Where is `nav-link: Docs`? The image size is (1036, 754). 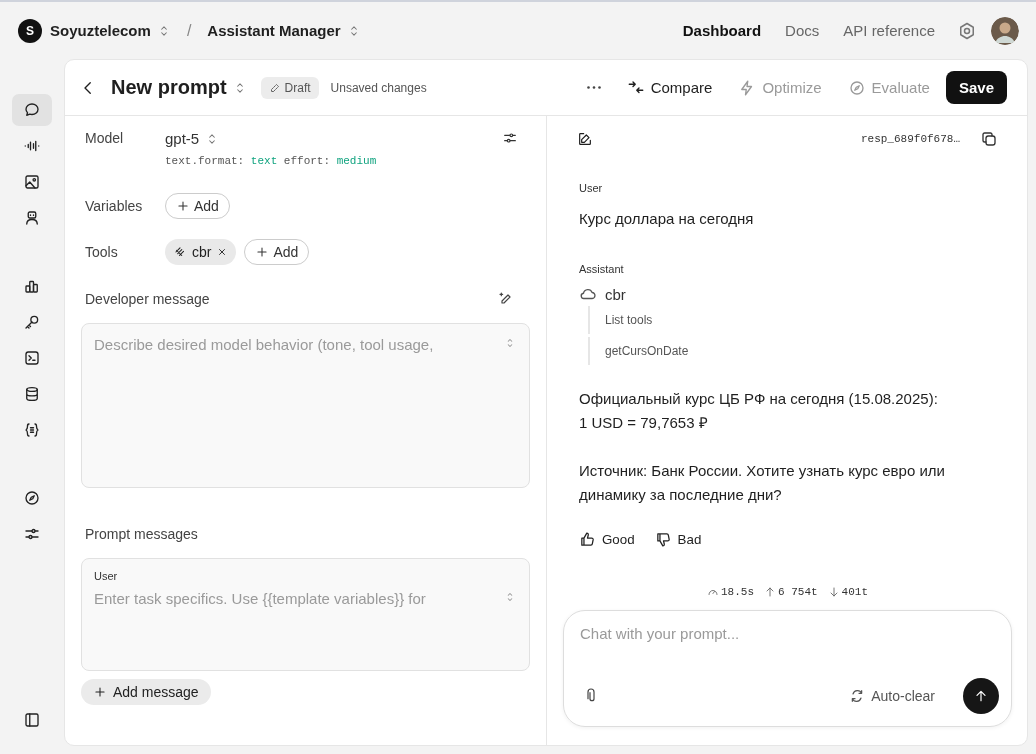 nav-link: Docs is located at coordinates (802, 30).